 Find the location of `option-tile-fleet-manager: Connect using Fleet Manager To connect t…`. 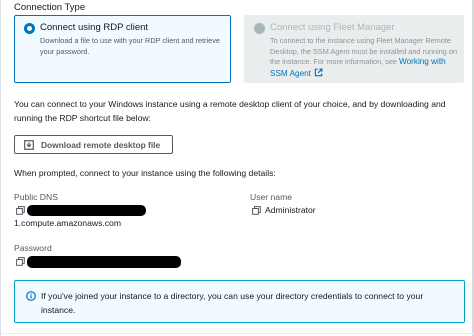

option-tile-fleet-manager: Connect using Fleet Manager To connect t… is located at coordinates (354, 49).